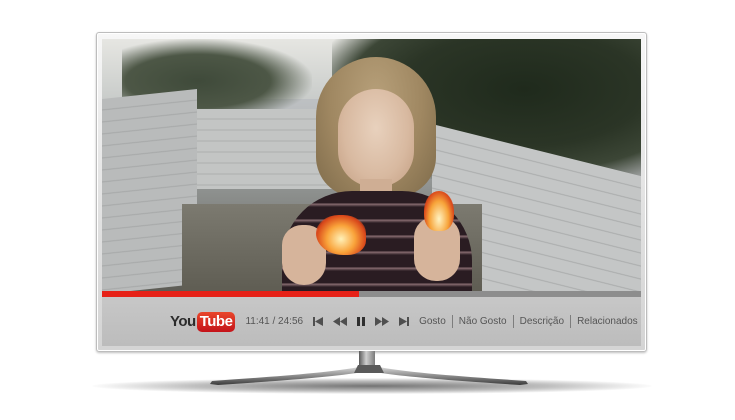 The height and width of the screenshot is (420, 735). I want to click on rewind-icon, so click(340, 321).